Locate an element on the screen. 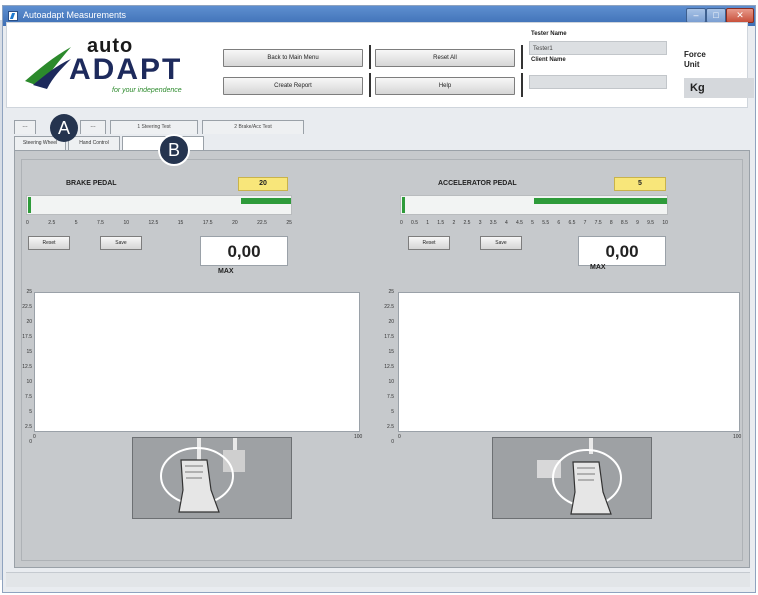 The image size is (758, 595). brake-reset-button: Reset is located at coordinates (49, 243).